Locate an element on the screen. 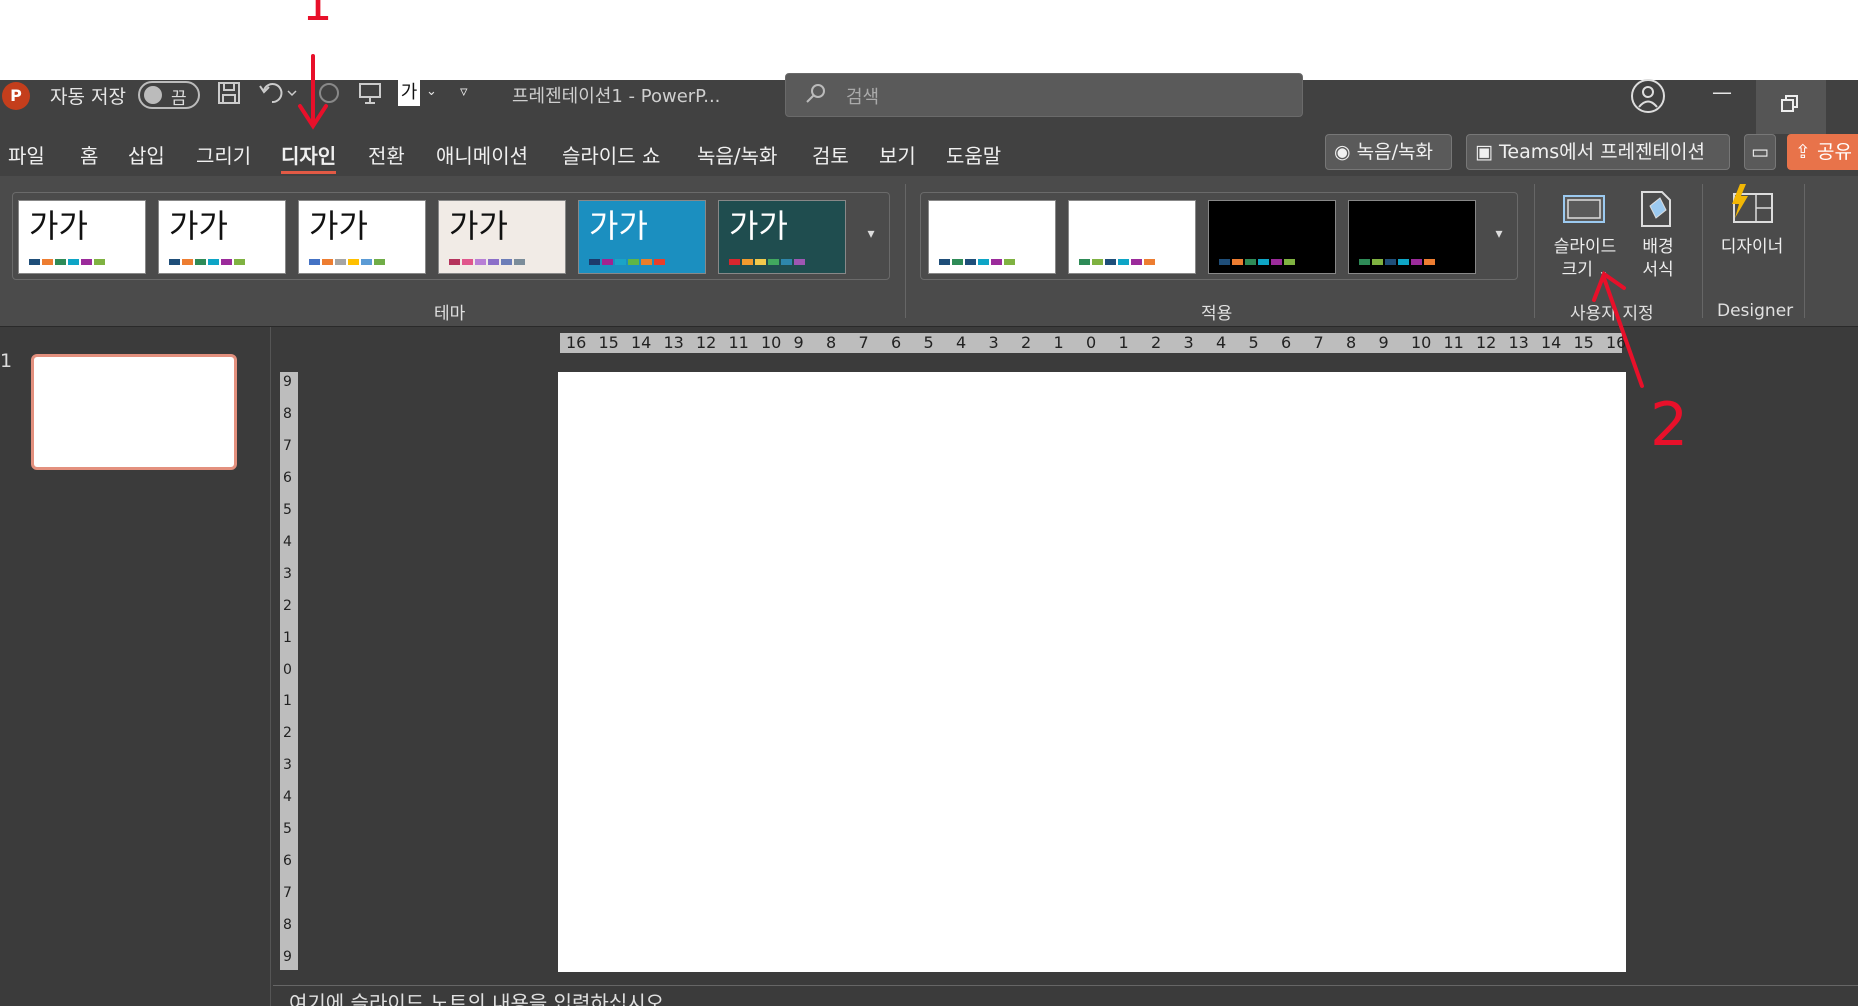  ruler-tick-label: 11 is located at coordinates (1453, 342).